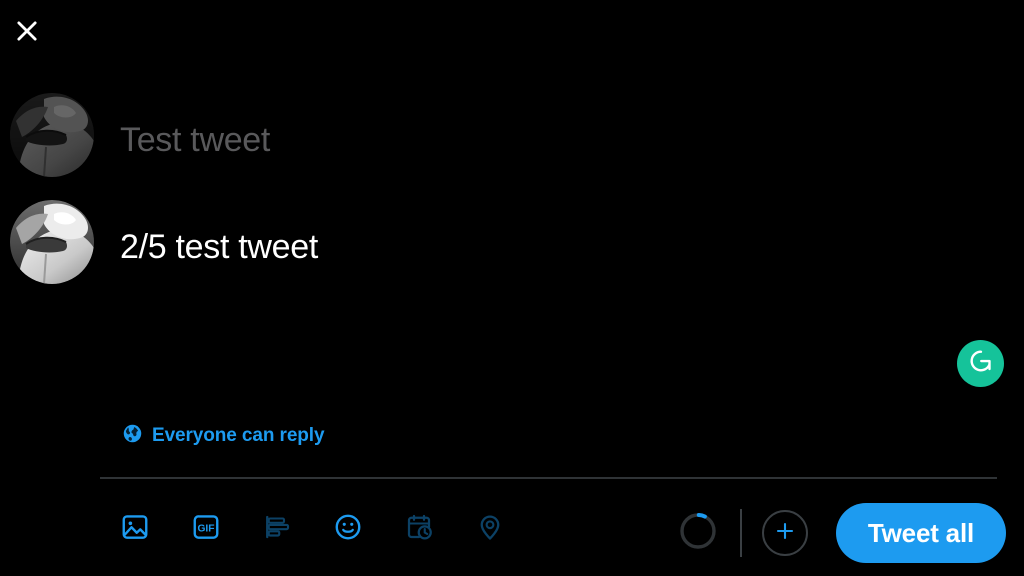 The width and height of the screenshot is (1024, 576). I want to click on media-button, so click(135, 529).